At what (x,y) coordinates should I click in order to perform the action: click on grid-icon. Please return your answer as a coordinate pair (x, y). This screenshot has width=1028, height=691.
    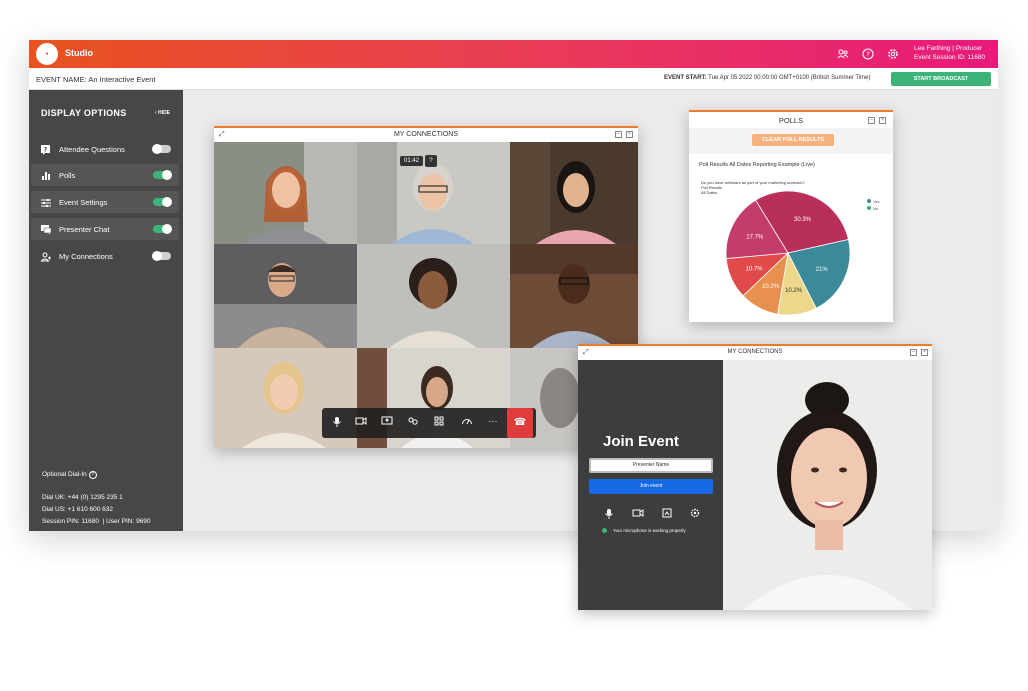
    Looking at the image, I should click on (439, 423).